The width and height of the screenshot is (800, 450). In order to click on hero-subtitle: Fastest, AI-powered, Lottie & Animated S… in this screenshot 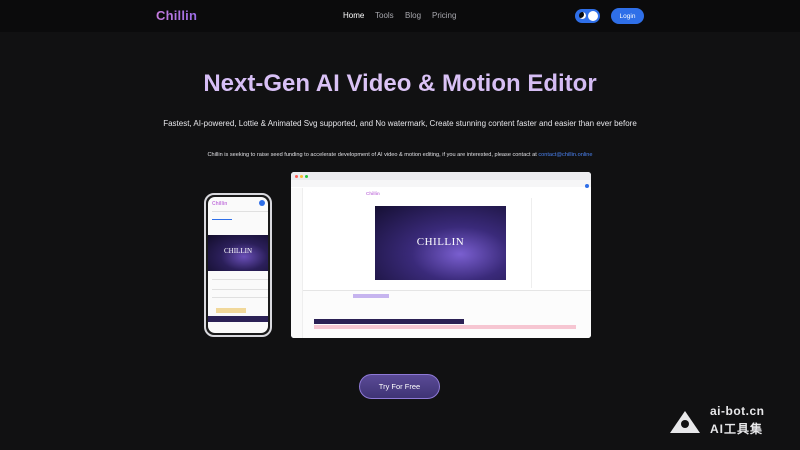, I will do `click(400, 123)`.